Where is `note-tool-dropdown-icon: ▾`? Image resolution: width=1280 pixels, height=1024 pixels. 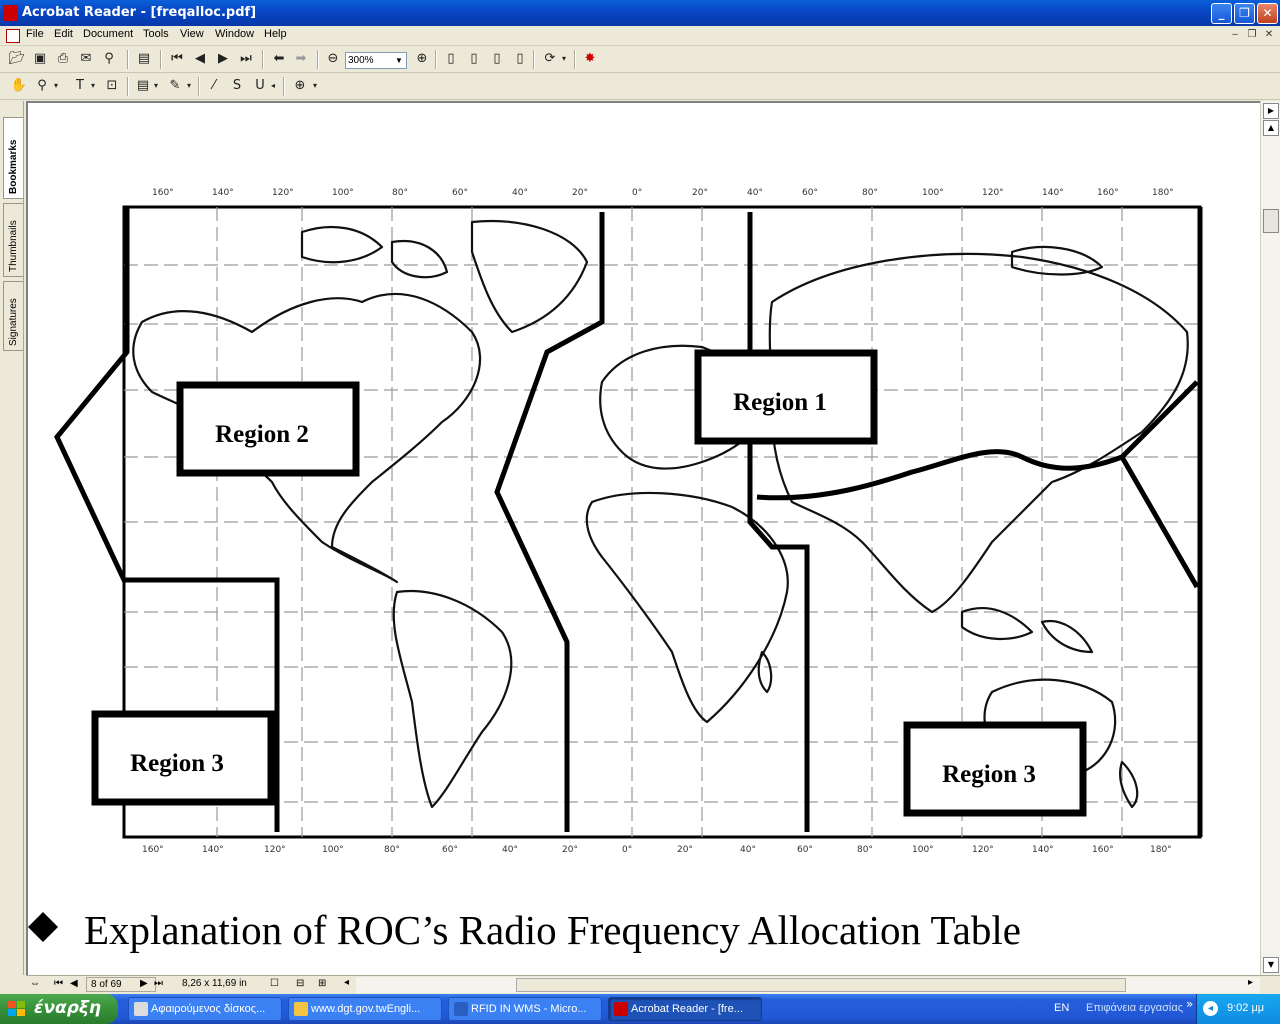 note-tool-dropdown-icon: ▾ is located at coordinates (156, 86).